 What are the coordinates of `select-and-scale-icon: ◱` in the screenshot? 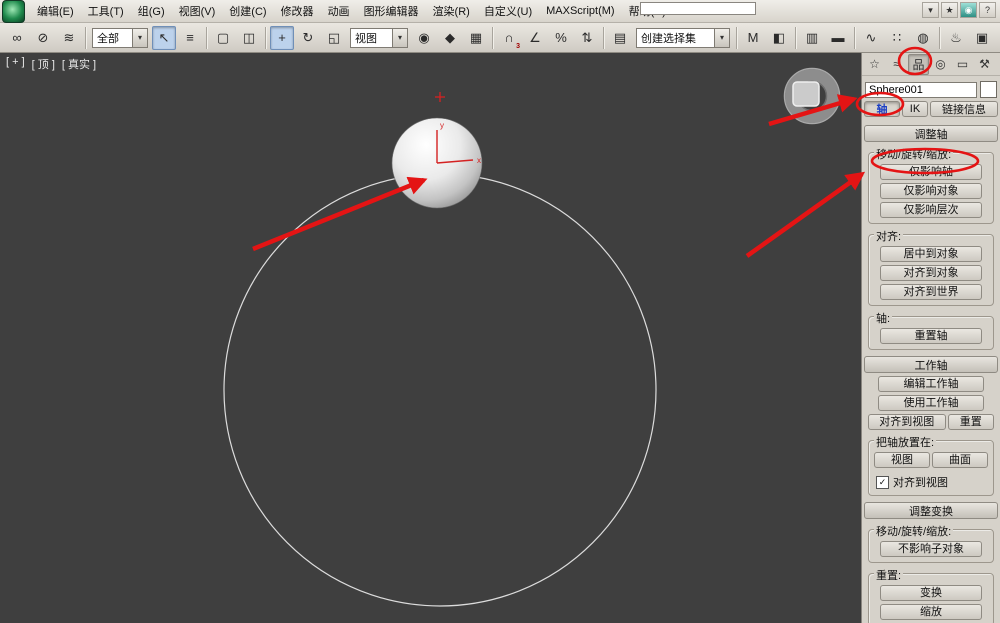 It's located at (334, 38).